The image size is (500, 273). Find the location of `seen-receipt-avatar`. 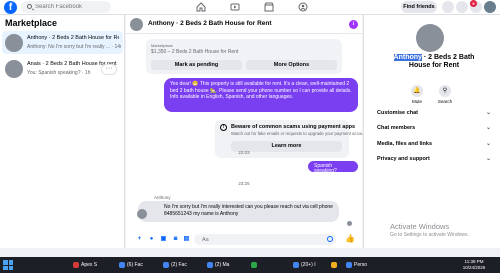

seen-receipt-avatar is located at coordinates (349, 223).